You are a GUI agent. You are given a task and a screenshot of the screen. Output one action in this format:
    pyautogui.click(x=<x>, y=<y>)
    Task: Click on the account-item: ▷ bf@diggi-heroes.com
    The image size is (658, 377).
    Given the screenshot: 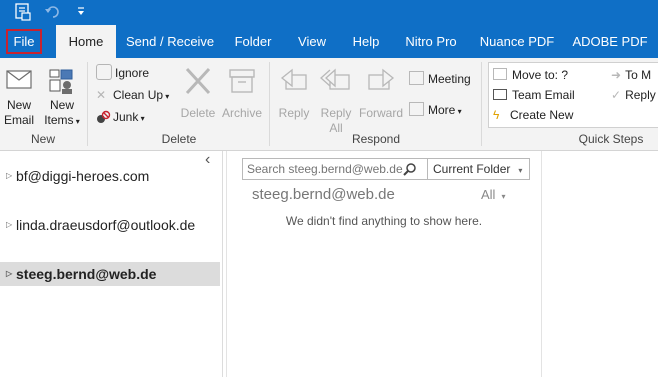 What is the action you would take?
    pyautogui.click(x=110, y=176)
    